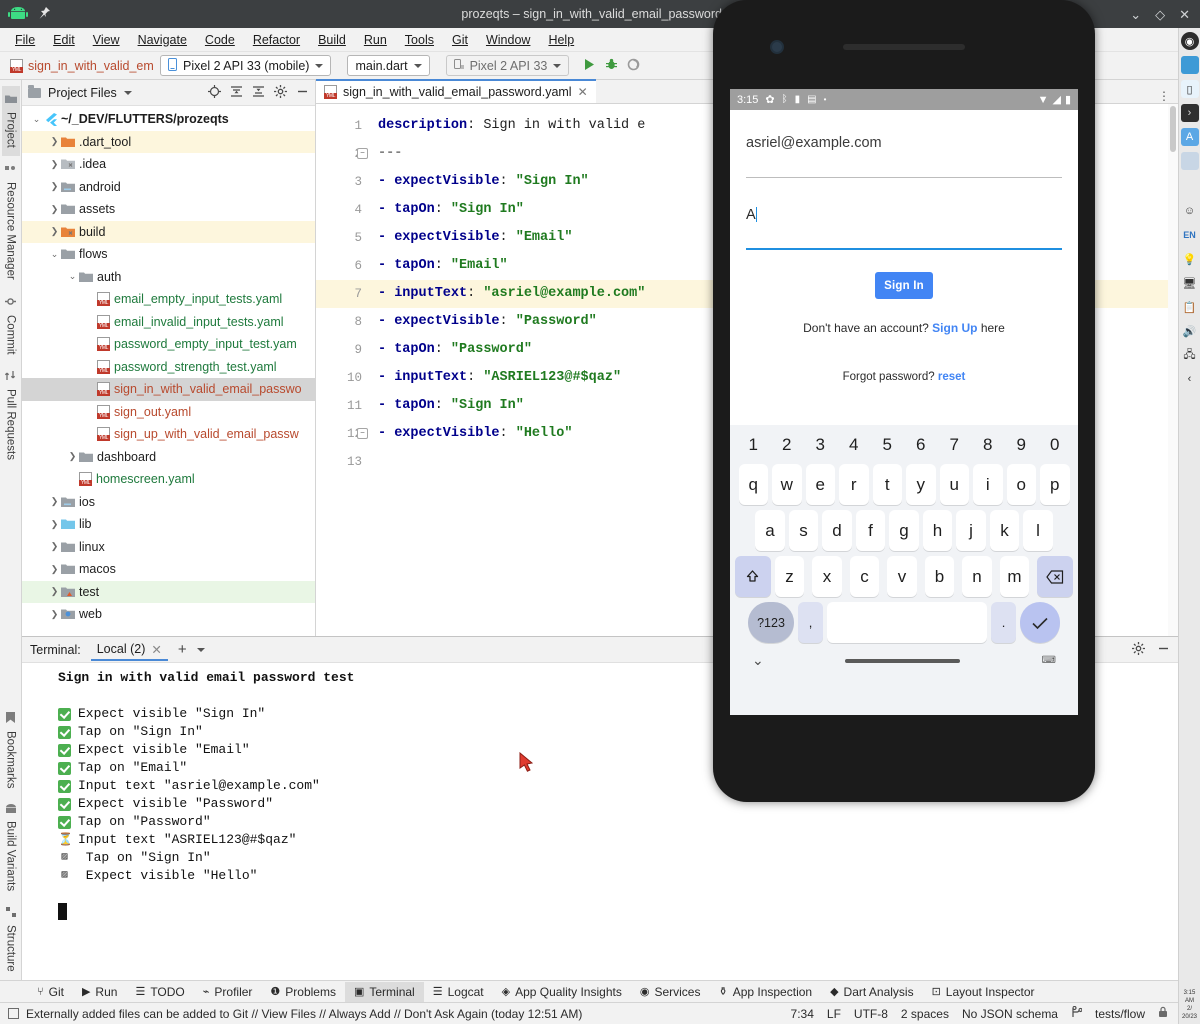  What do you see at coordinates (236, 93) in the screenshot?
I see `expand-all-icon` at bounding box center [236, 93].